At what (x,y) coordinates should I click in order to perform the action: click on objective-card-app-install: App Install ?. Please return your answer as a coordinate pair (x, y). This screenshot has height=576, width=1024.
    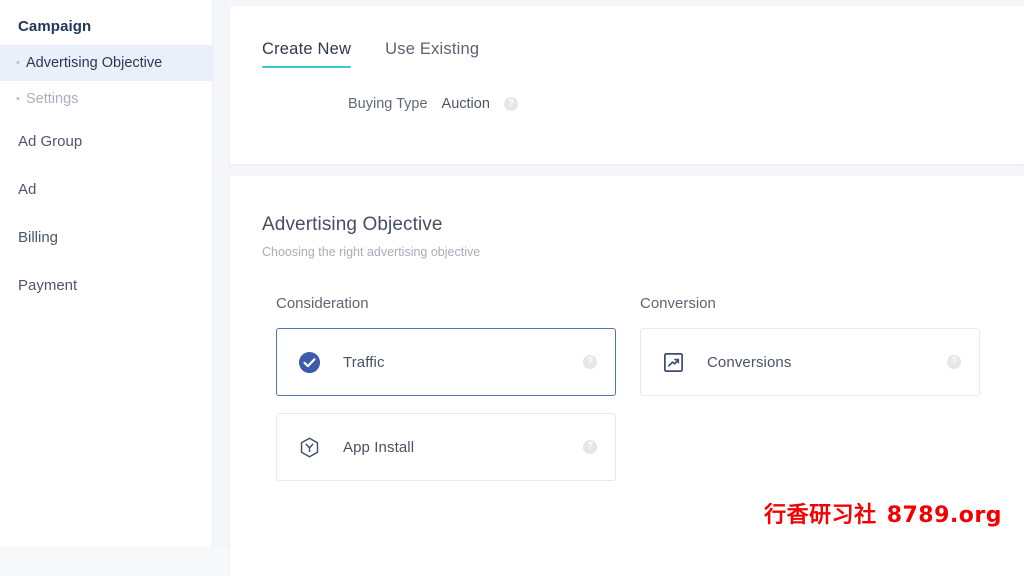
    Looking at the image, I should click on (446, 447).